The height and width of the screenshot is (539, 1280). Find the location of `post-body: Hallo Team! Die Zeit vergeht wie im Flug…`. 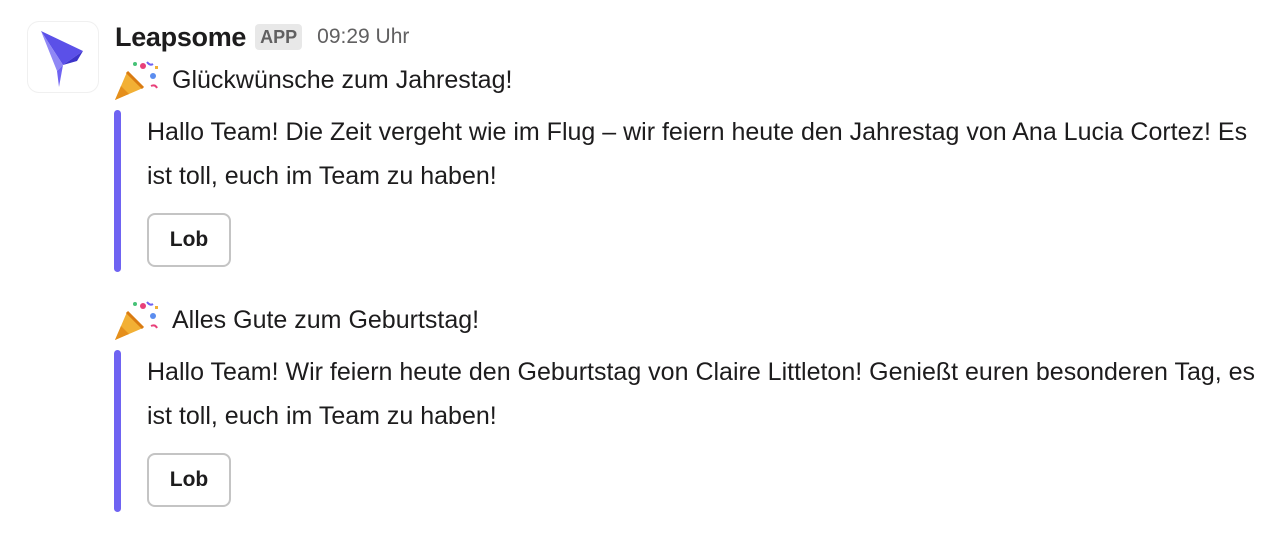

post-body: Hallo Team! Die Zeit vergeht wie im Flug… is located at coordinates (697, 154).